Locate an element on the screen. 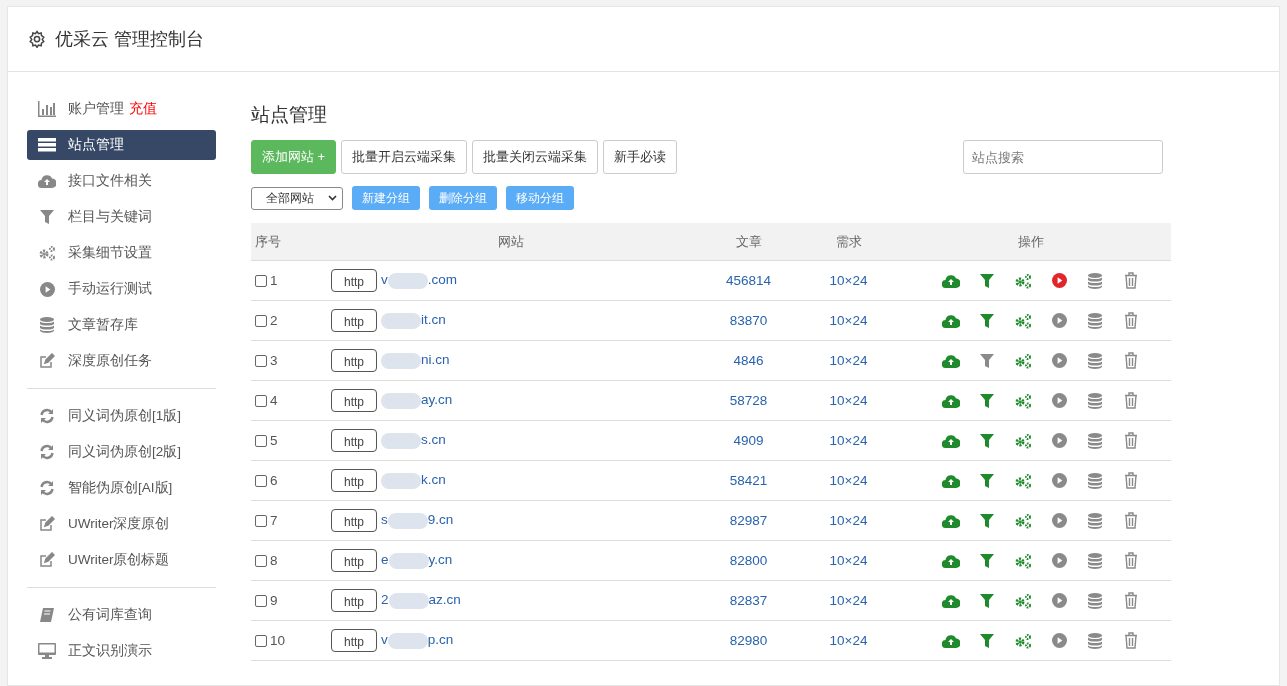 The image size is (1287, 686). row-number: 2 is located at coordinates (274, 320).